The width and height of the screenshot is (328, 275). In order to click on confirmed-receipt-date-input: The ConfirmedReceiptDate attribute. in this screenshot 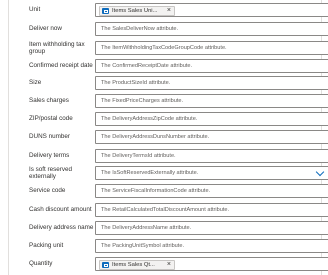, I will do `click(211, 66)`.